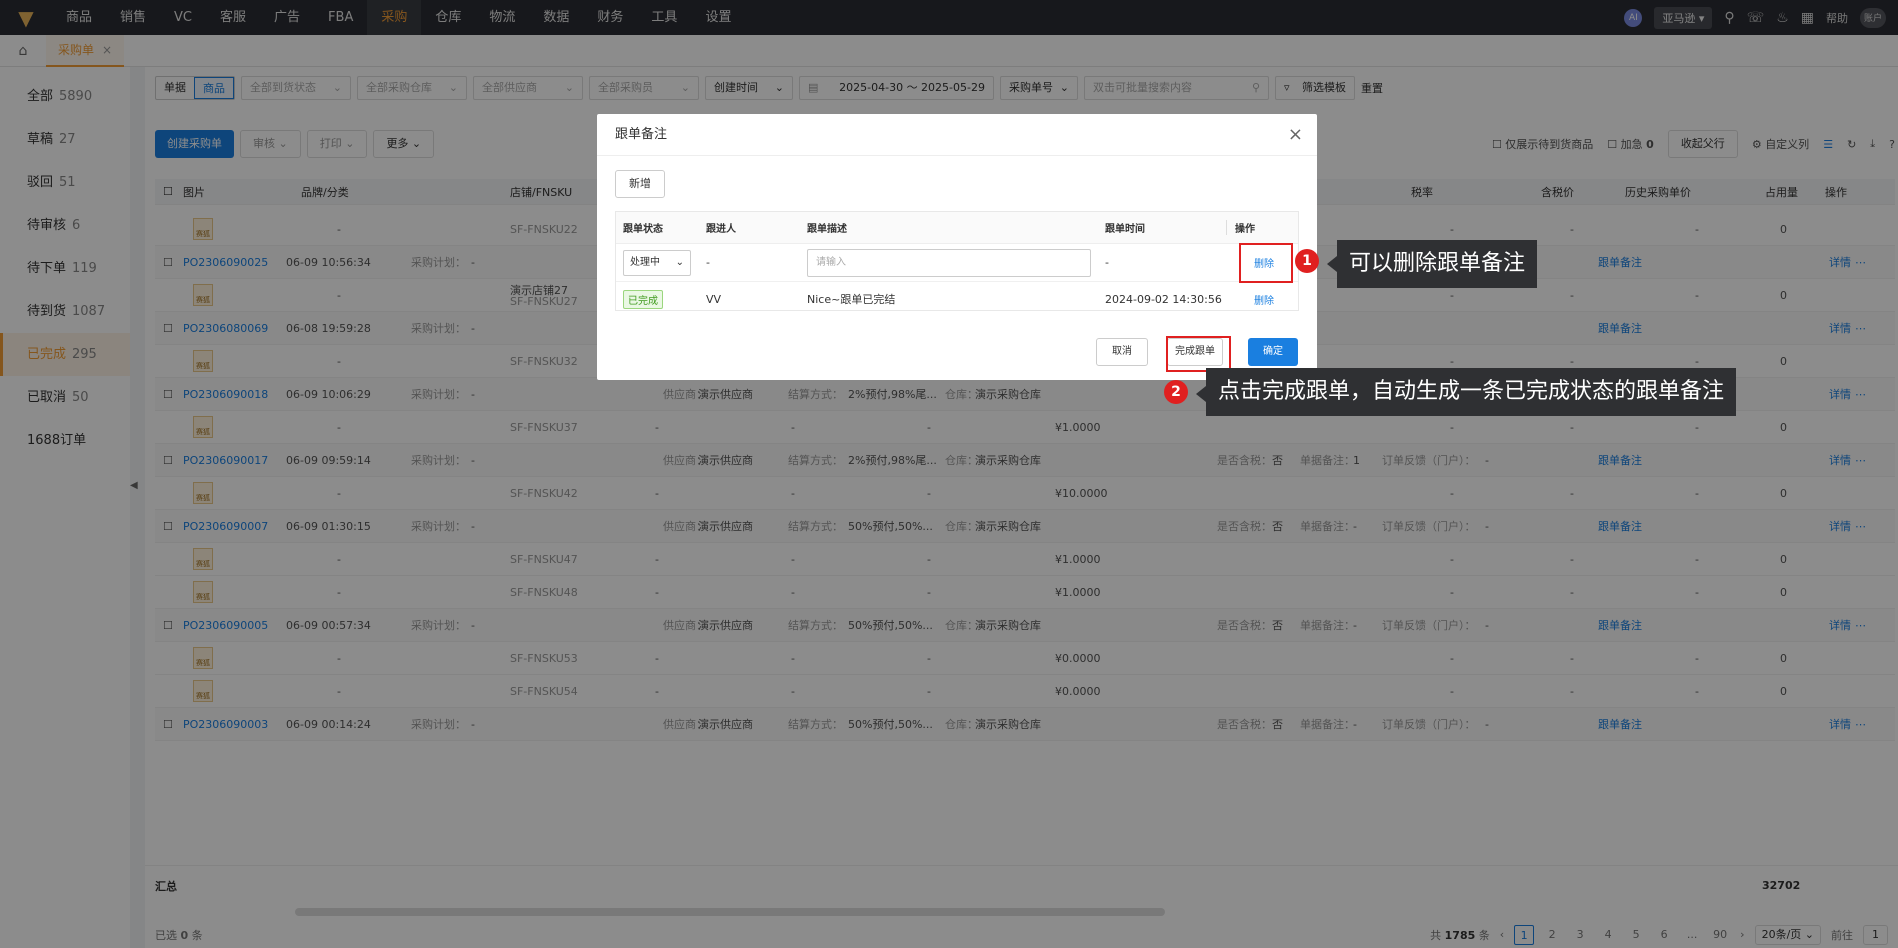 The height and width of the screenshot is (948, 1898). What do you see at coordinates (1198, 354) in the screenshot?
I see `highlight-complete` at bounding box center [1198, 354].